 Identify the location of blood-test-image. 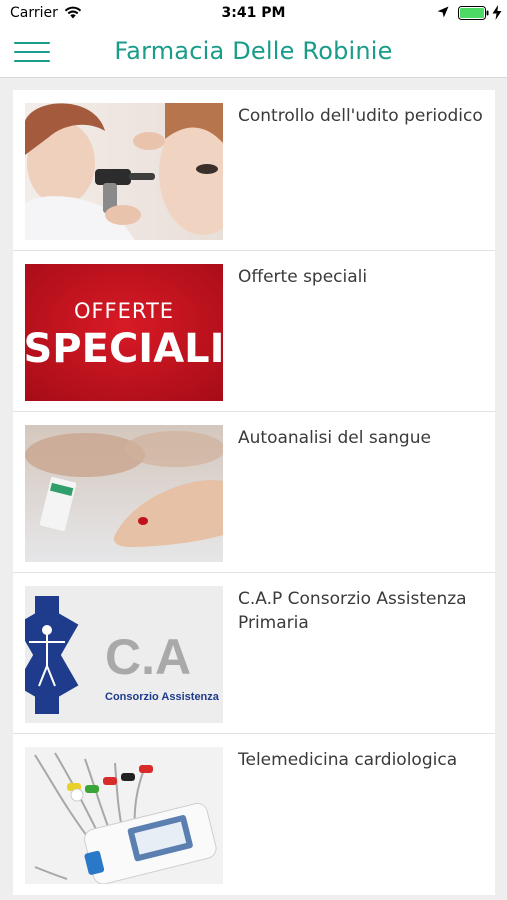
(124, 493).